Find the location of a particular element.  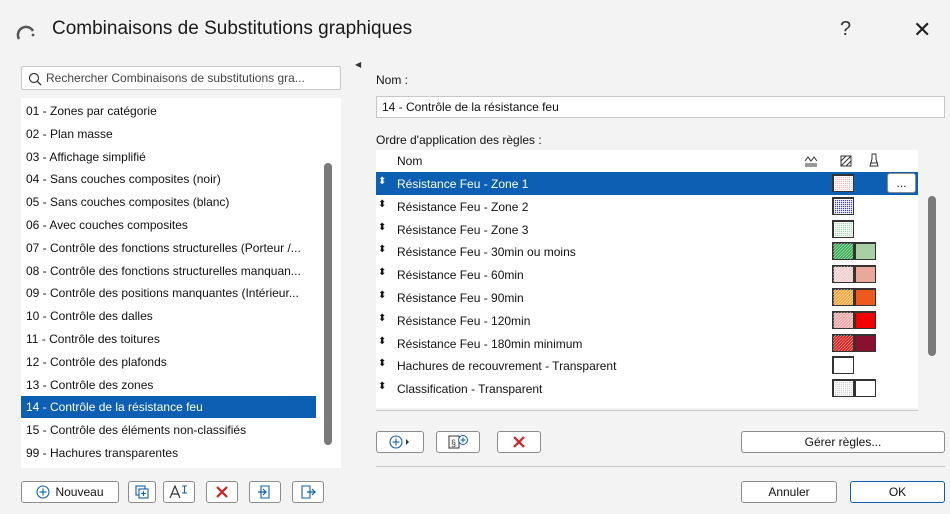

rule-row: ⬍ Résistance Feu - Zone 3 is located at coordinates (647, 229).